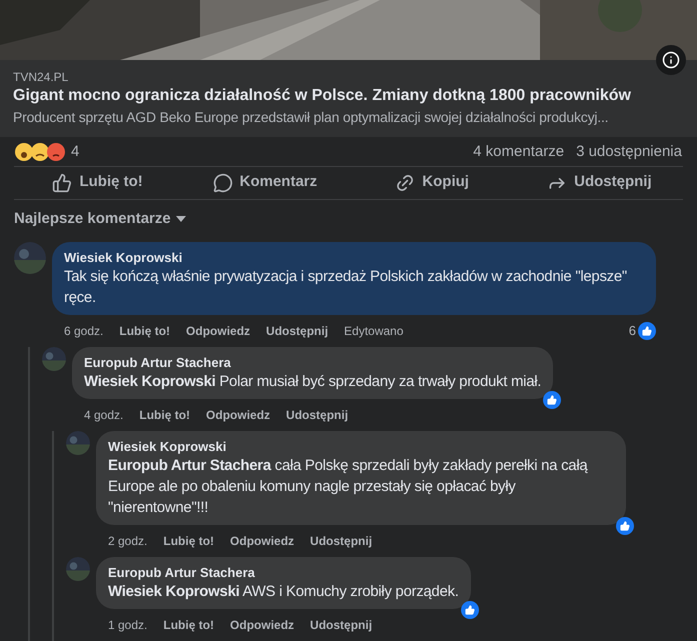 Image resolution: width=697 pixels, height=641 pixels. I want to click on caret-icon, so click(181, 219).